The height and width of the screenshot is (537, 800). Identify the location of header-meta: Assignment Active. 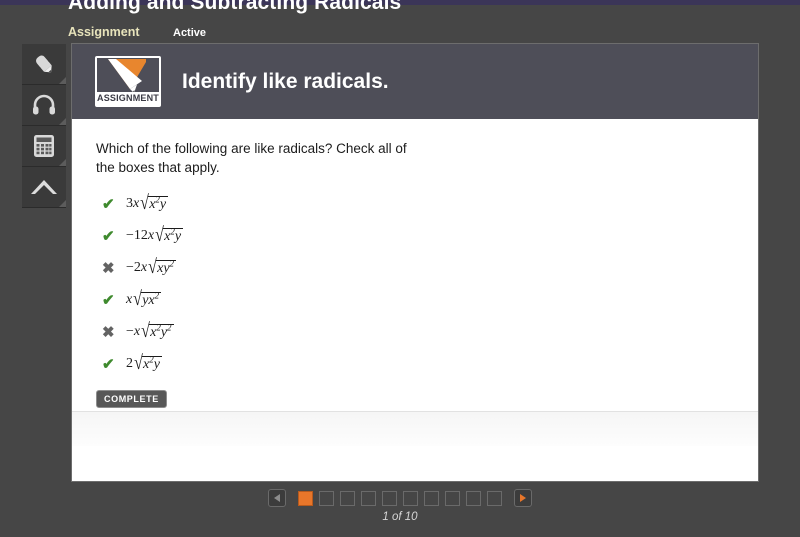
(137, 32).